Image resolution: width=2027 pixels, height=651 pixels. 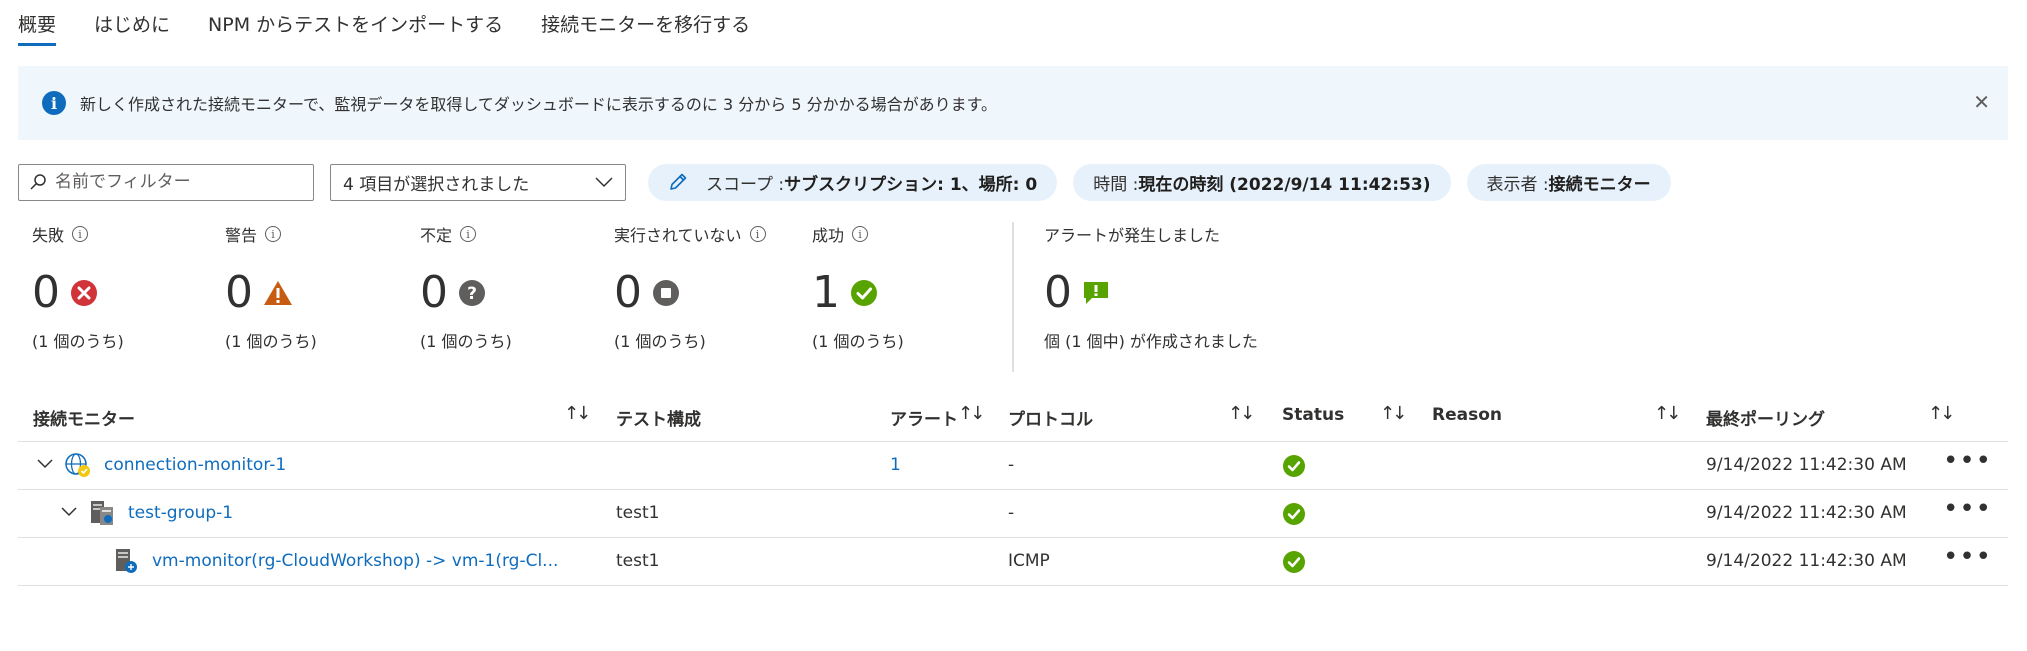 I want to click on time-pill: 時間 : 現在の時刻 (2022/9/14 11:42:53), so click(x=1262, y=182).